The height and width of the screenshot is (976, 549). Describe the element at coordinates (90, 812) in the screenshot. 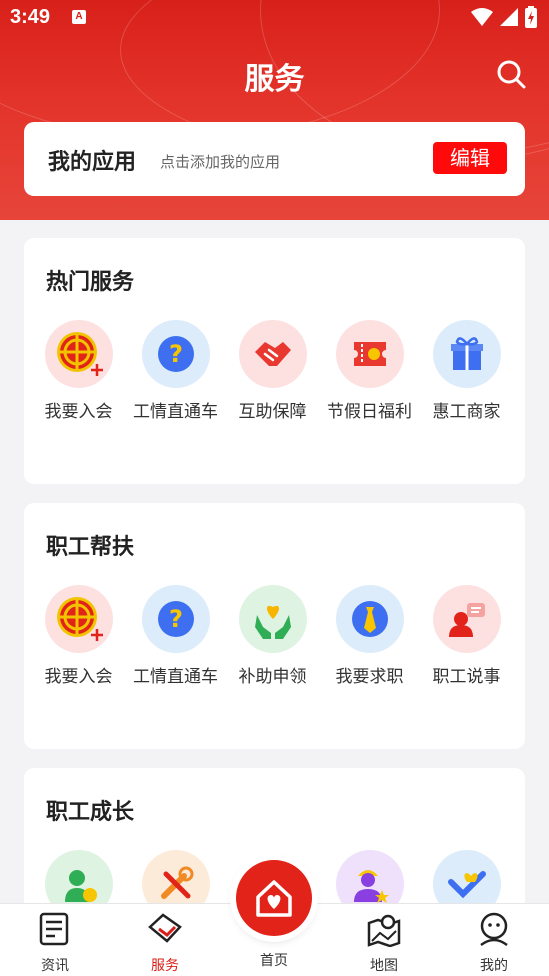

I see `section-title: 职工成长` at that location.